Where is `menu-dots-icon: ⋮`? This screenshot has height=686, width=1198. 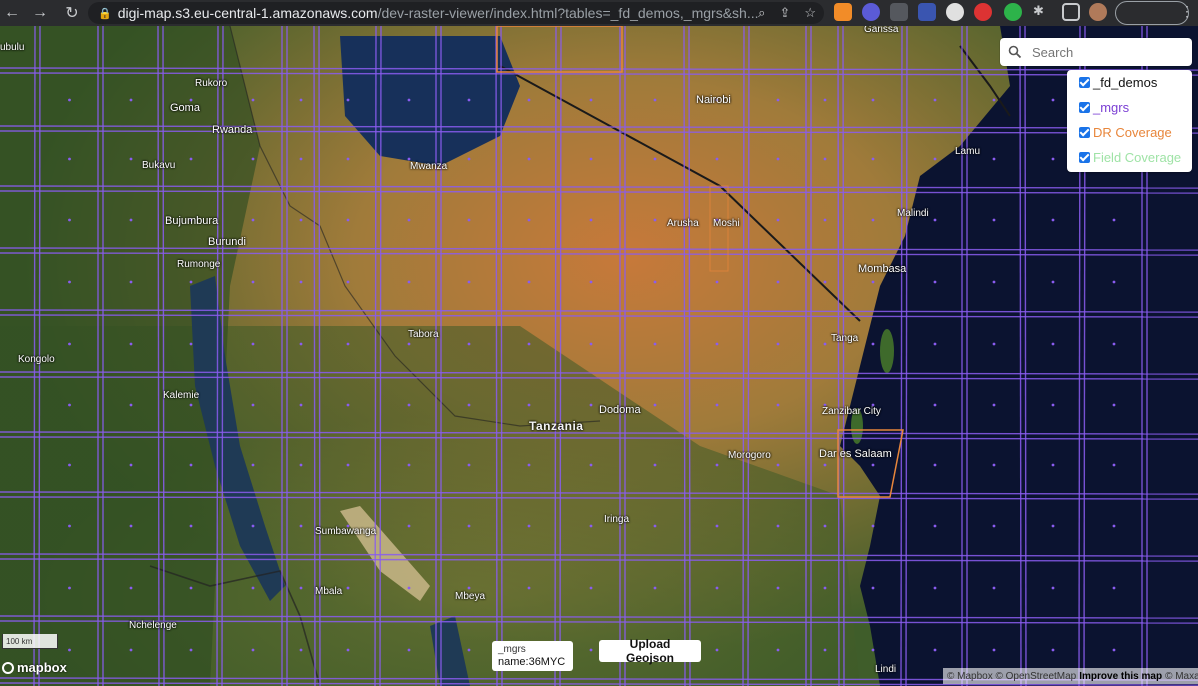
menu-dots-icon: ⋮ is located at coordinates (1187, 11).